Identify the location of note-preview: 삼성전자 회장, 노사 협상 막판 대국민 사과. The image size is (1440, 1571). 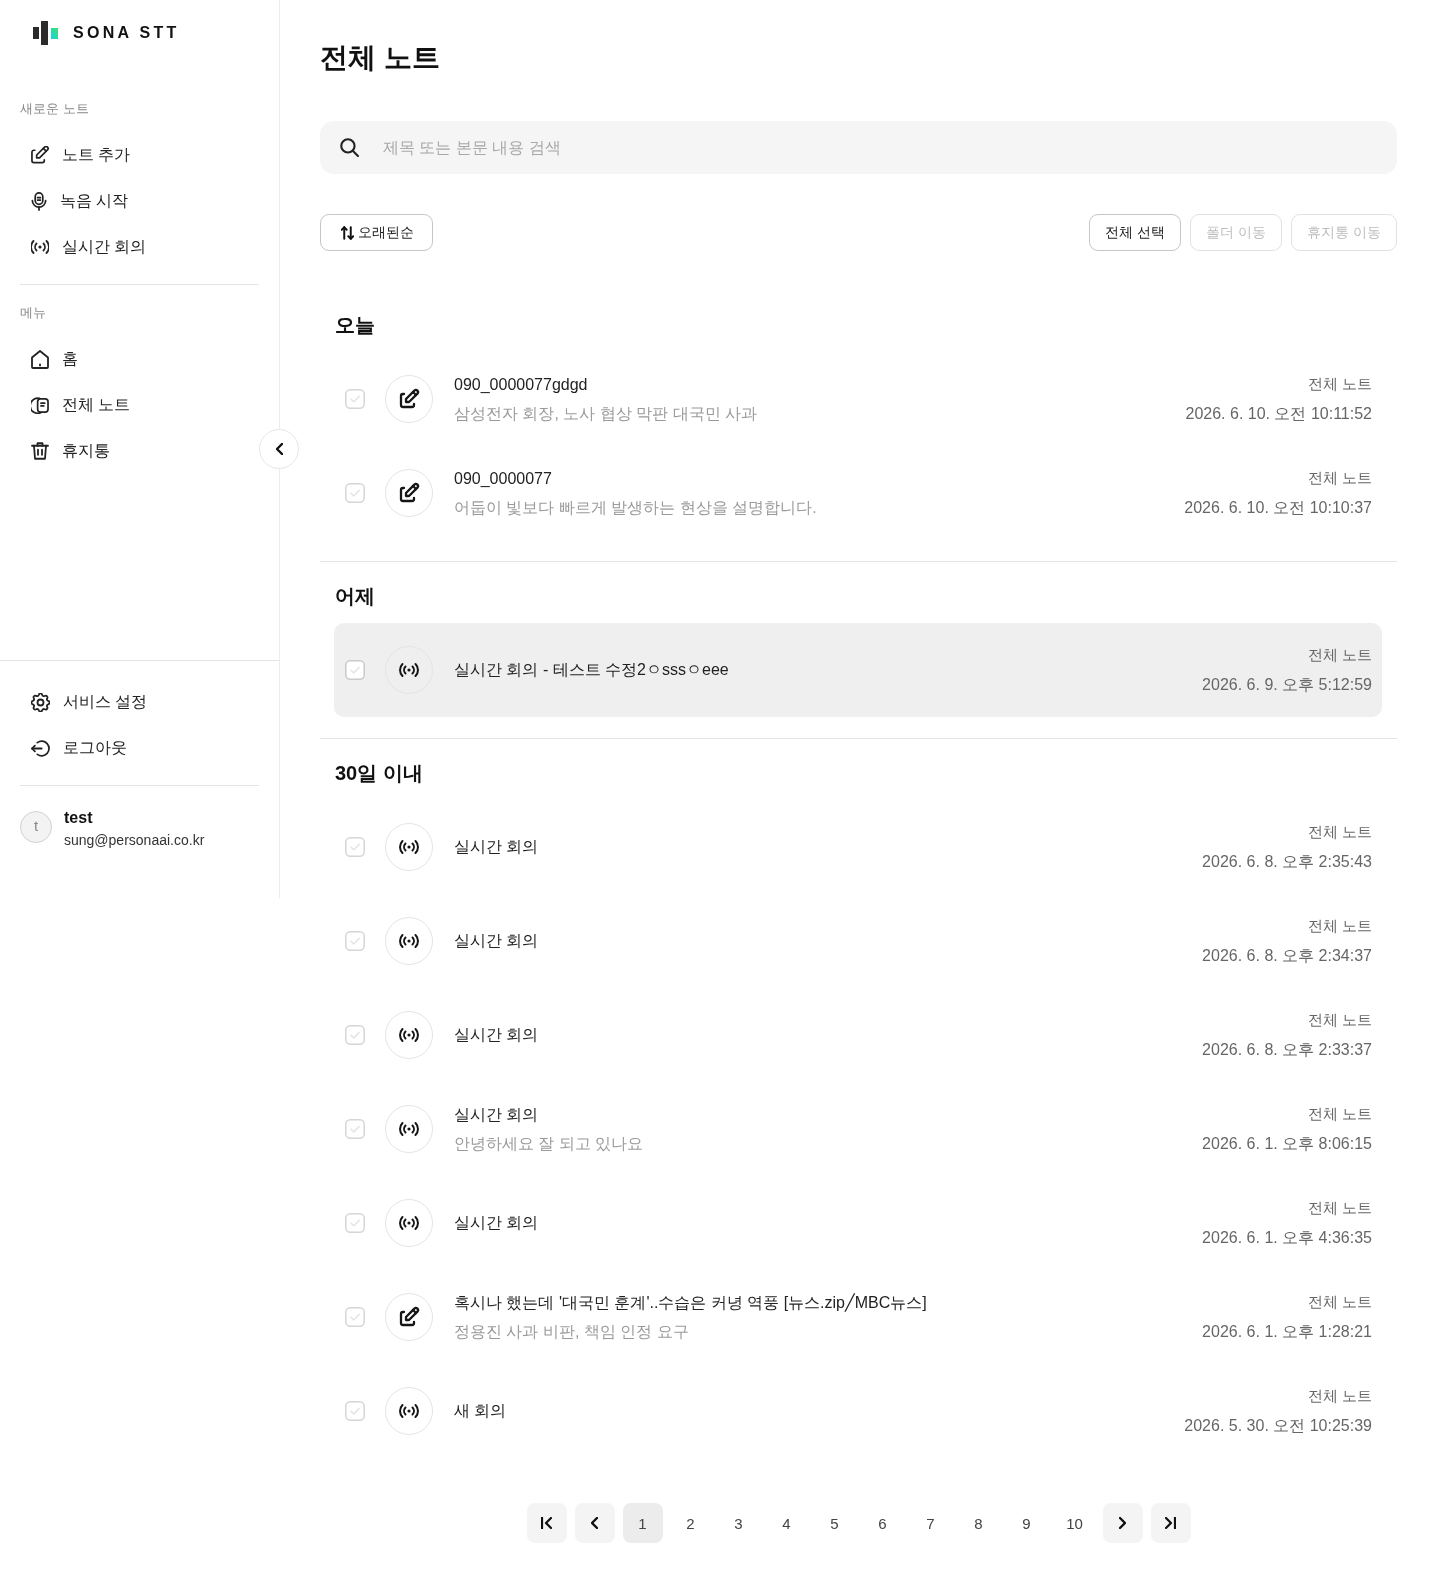
(606, 413).